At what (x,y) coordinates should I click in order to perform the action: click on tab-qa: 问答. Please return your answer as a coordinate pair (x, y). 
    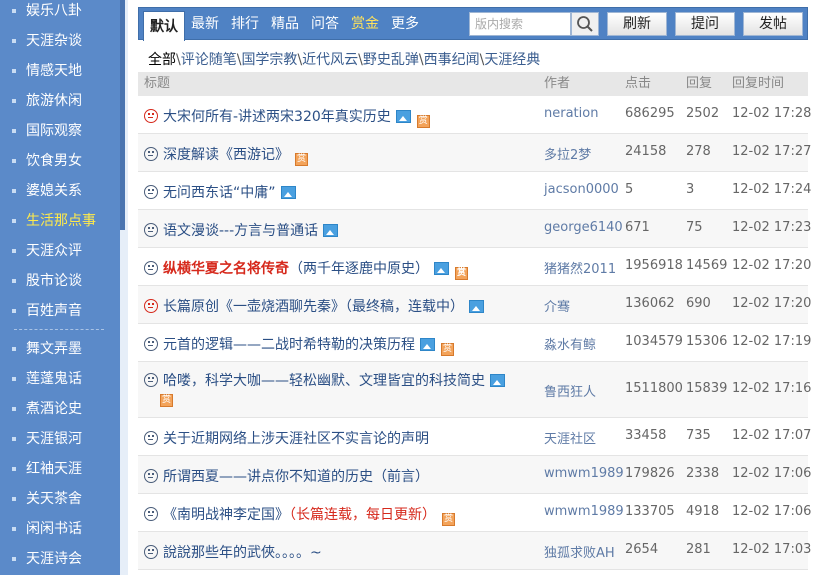
    Looking at the image, I should click on (325, 24).